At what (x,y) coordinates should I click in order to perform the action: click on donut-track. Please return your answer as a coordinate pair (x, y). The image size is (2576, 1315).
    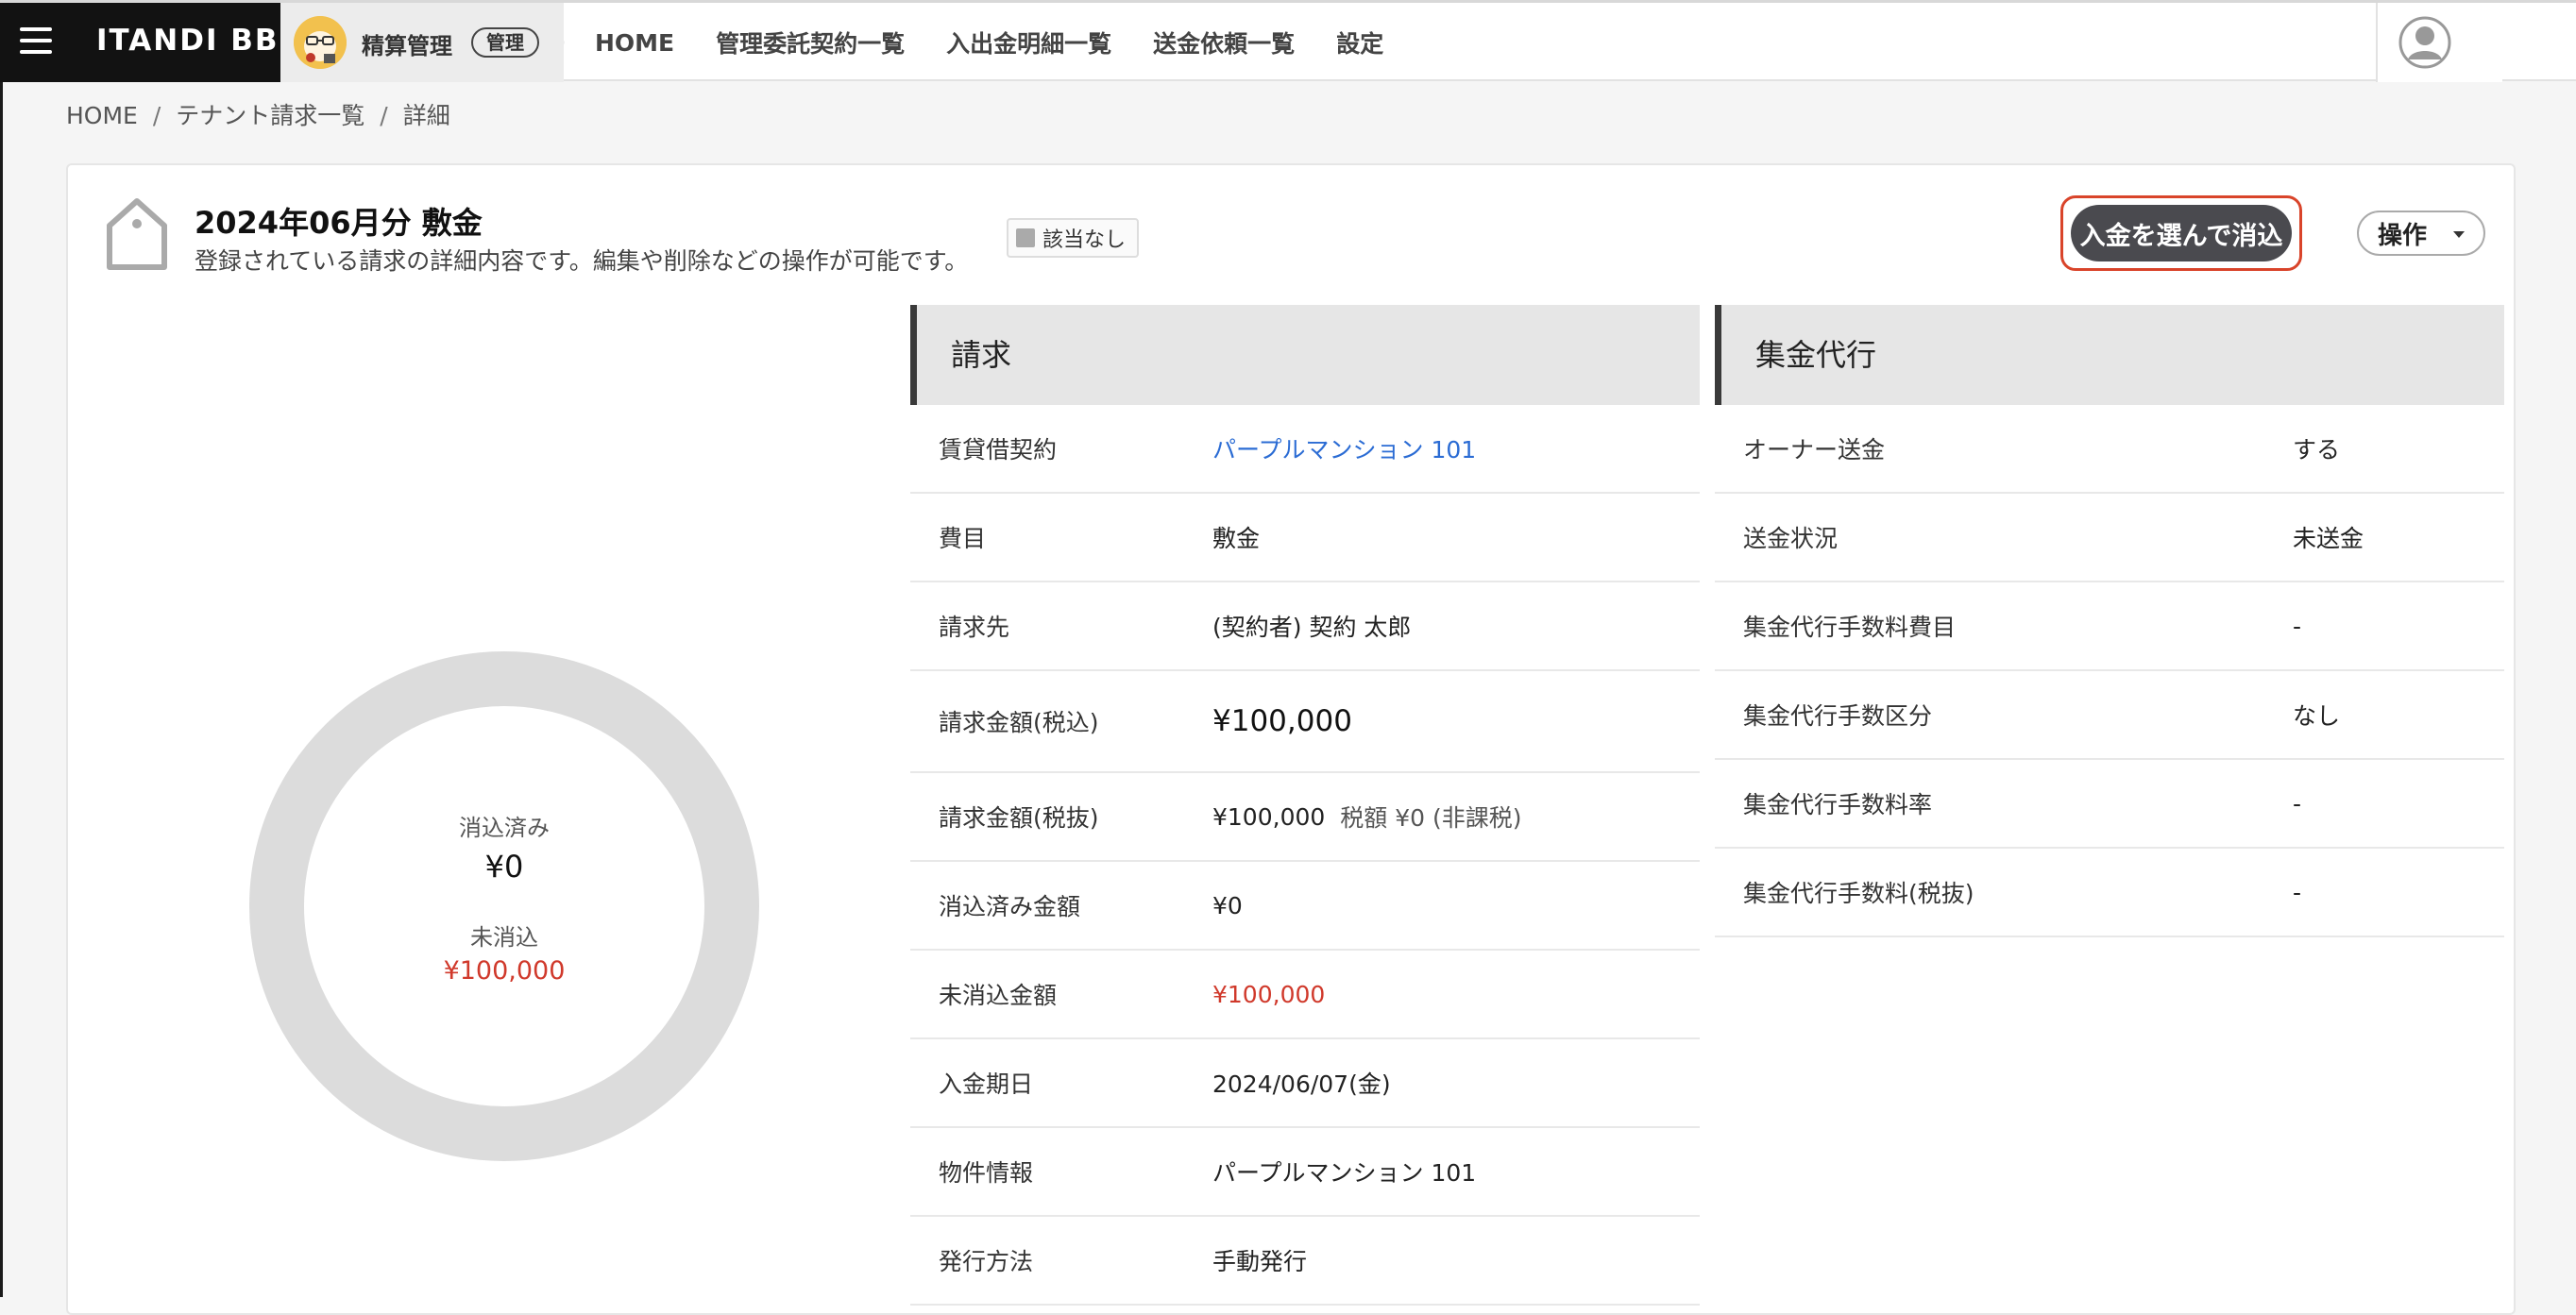
    Looking at the image, I should click on (504, 906).